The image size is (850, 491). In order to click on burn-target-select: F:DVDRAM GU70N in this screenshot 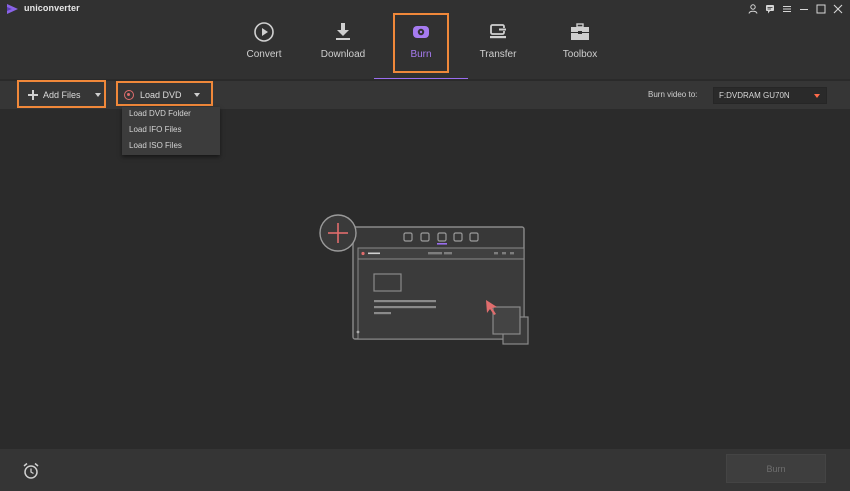, I will do `click(770, 95)`.